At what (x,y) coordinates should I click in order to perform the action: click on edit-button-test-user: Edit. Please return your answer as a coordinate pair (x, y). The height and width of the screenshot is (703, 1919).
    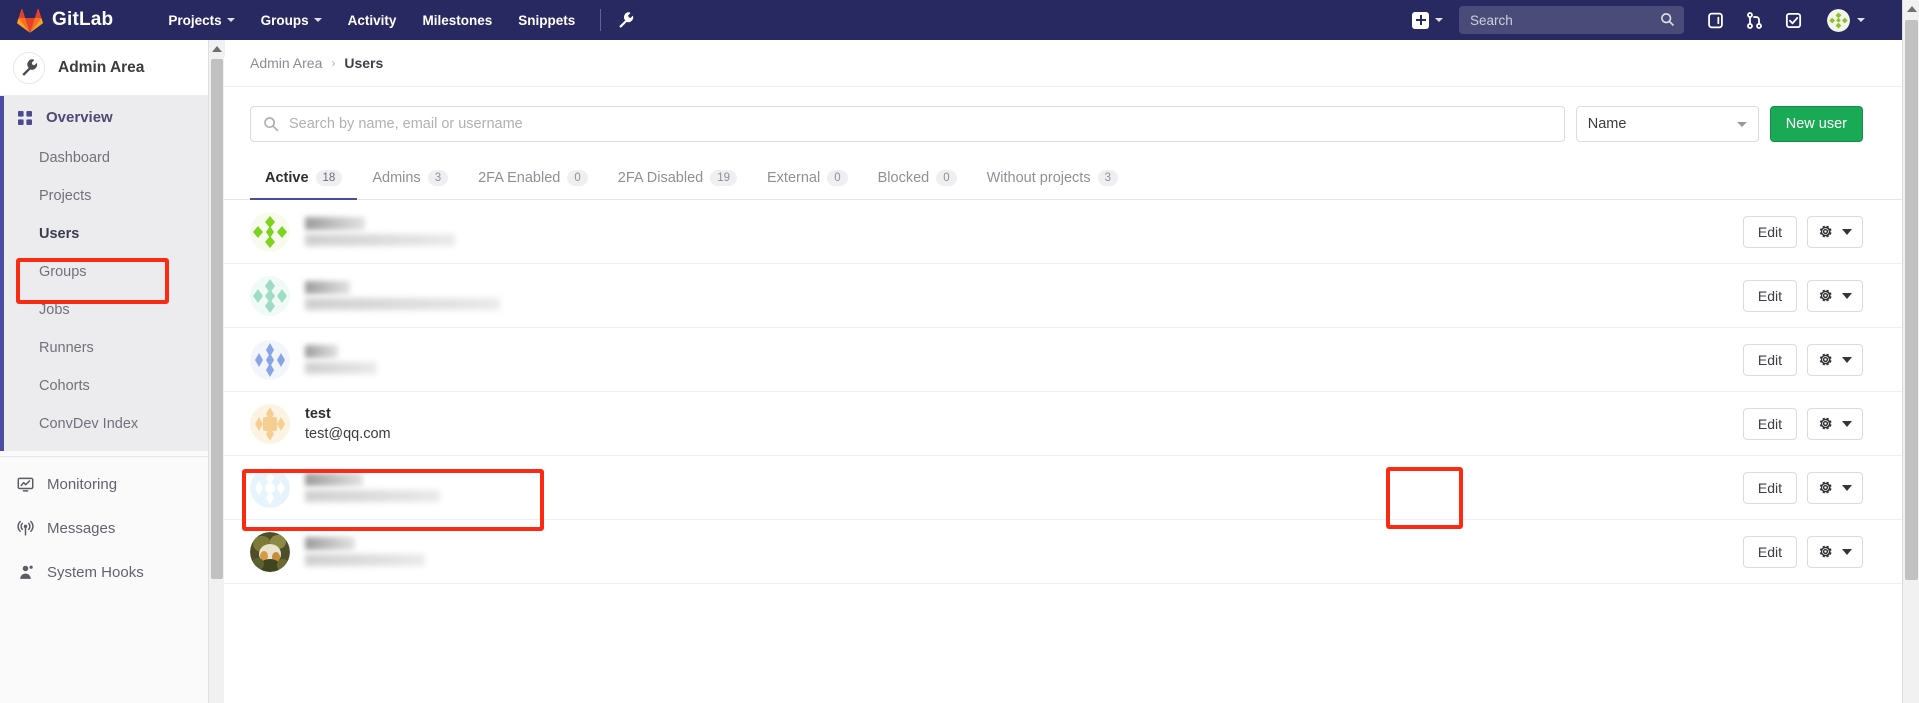
    Looking at the image, I should click on (1769, 423).